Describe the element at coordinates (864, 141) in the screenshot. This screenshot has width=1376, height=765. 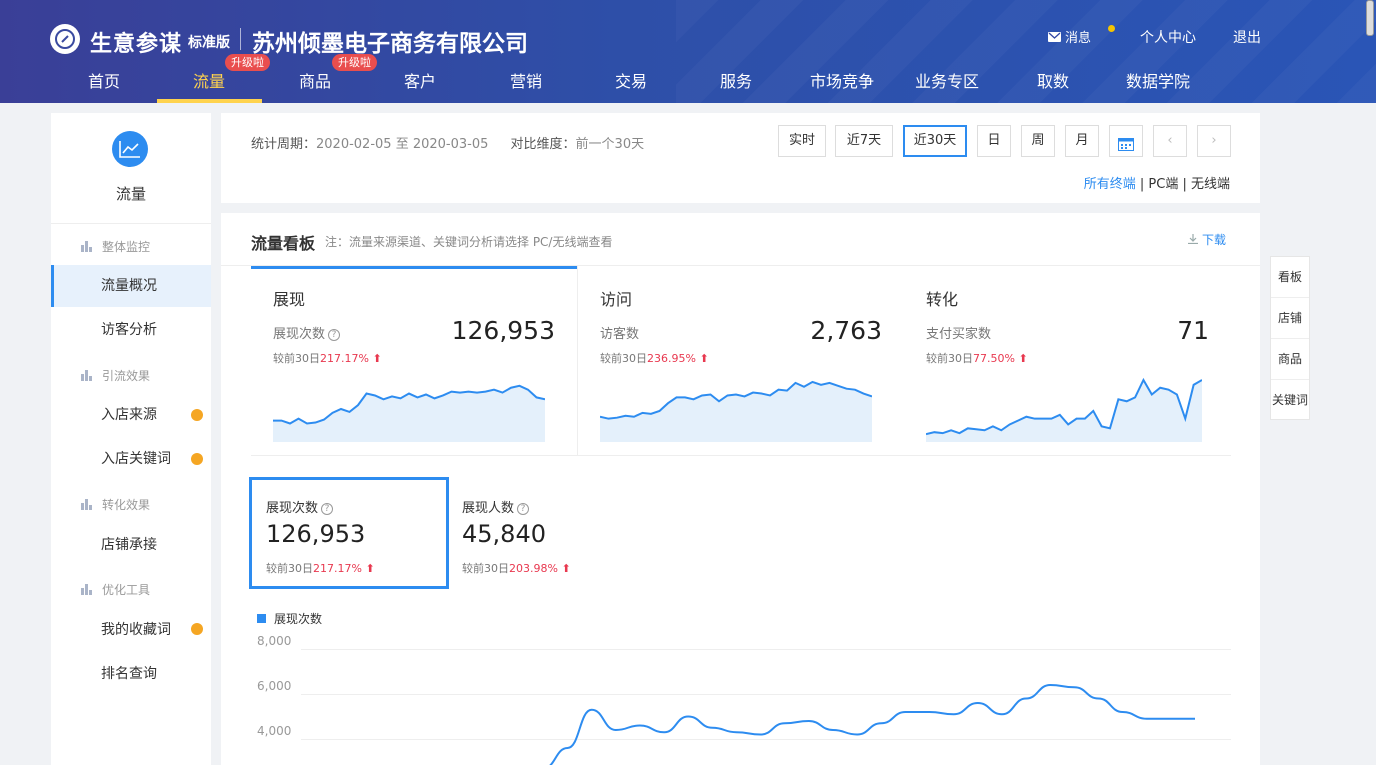
I see `last-7-days-button: 近7天` at that location.